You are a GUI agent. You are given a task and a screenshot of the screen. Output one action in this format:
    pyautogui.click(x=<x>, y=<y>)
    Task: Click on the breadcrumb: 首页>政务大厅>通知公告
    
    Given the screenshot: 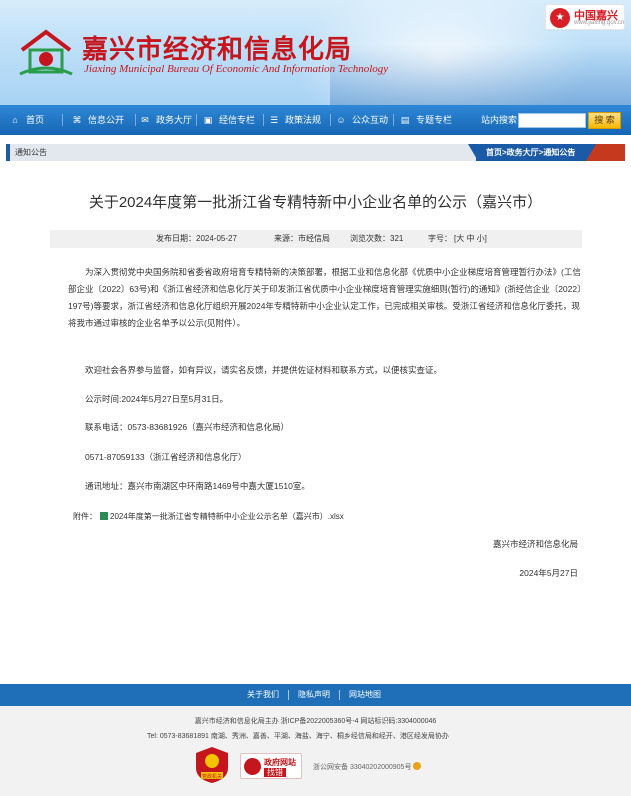 What is the action you would take?
    pyautogui.click(x=531, y=152)
    